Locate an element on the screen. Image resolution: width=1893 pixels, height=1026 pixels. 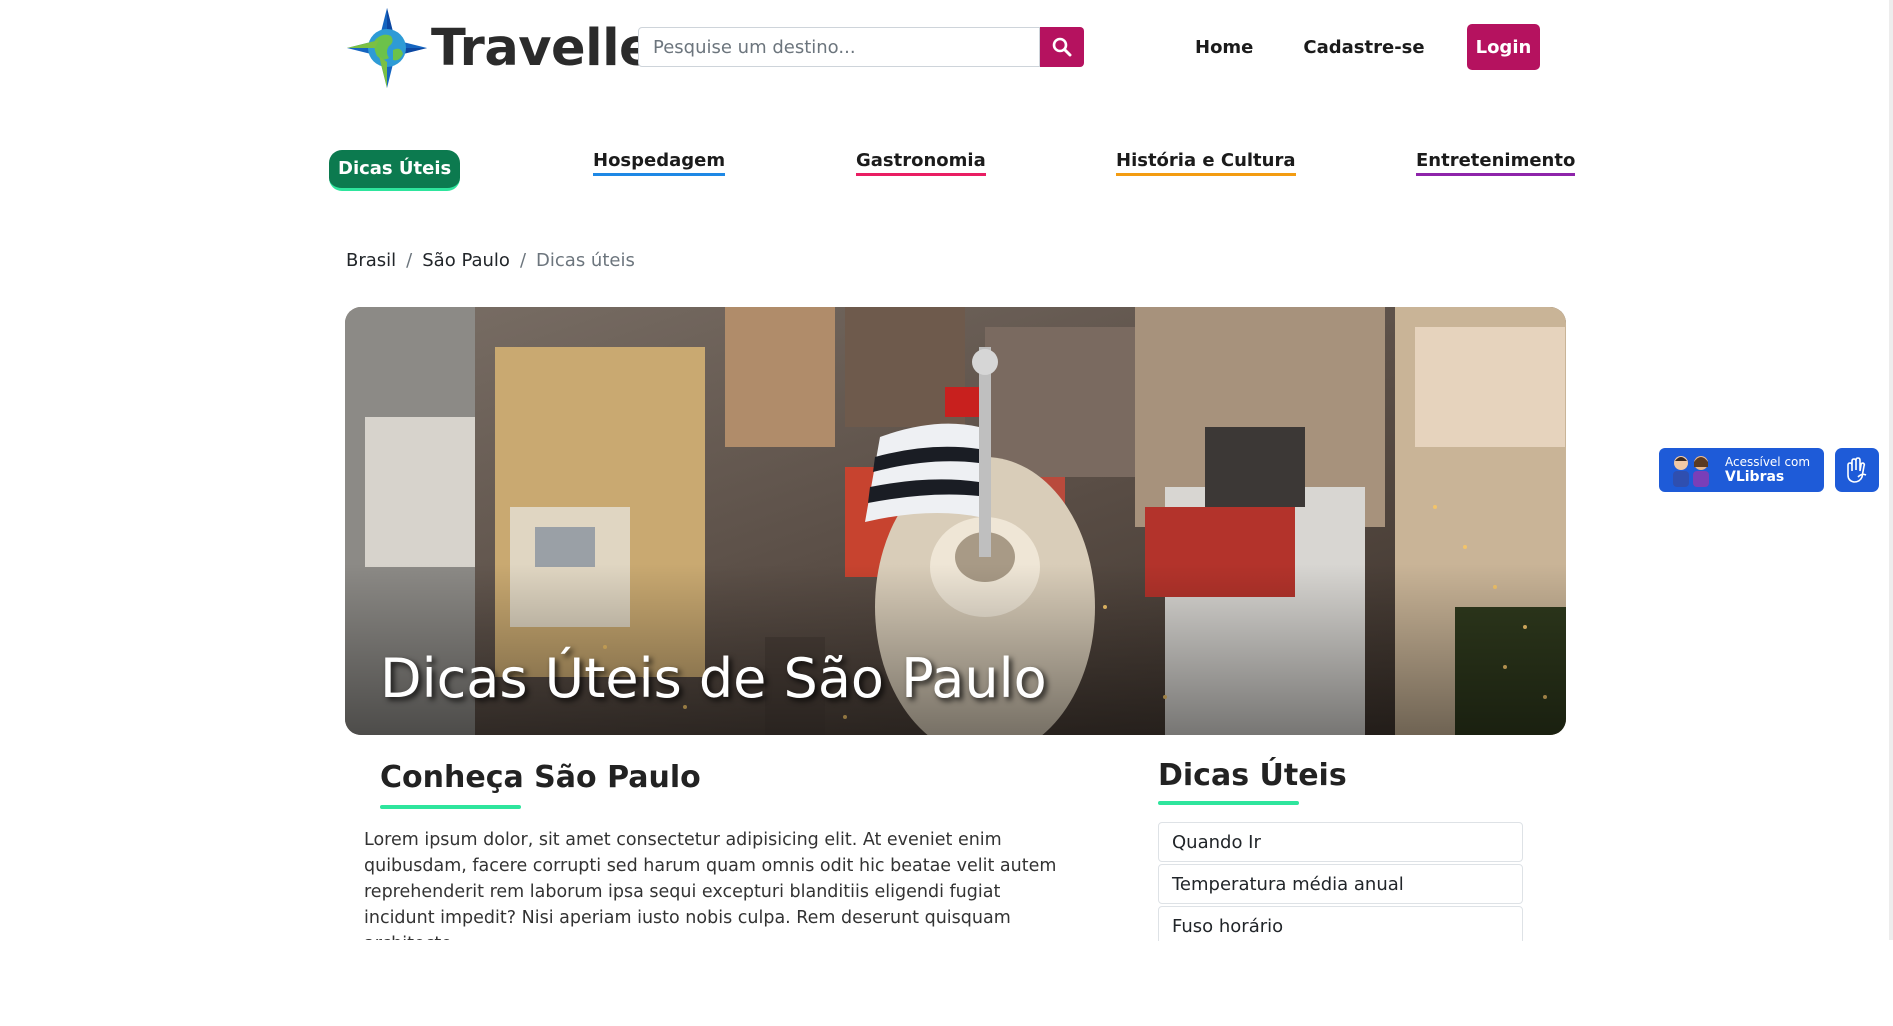
category-tab-tips: Dicas Úteis is located at coordinates (395, 170).